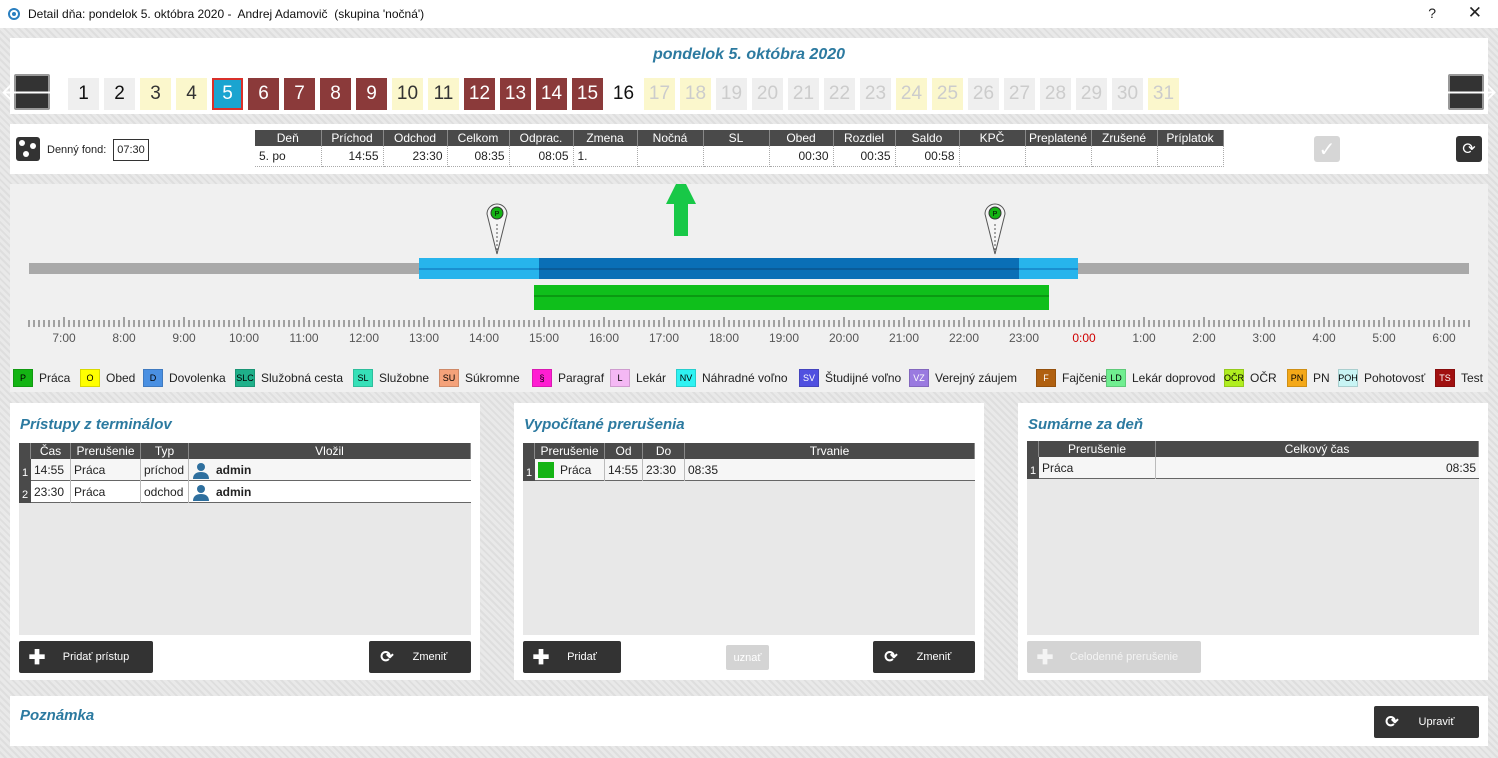 Image resolution: width=1498 pixels, height=758 pixels. I want to click on day-18: 18, so click(695, 94).